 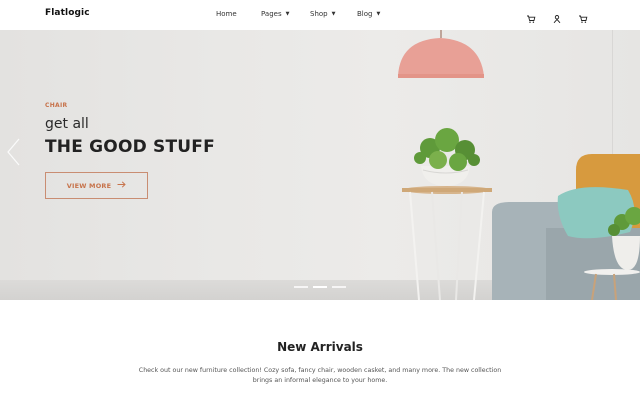 I want to click on header-actions, so click(x=557, y=16).